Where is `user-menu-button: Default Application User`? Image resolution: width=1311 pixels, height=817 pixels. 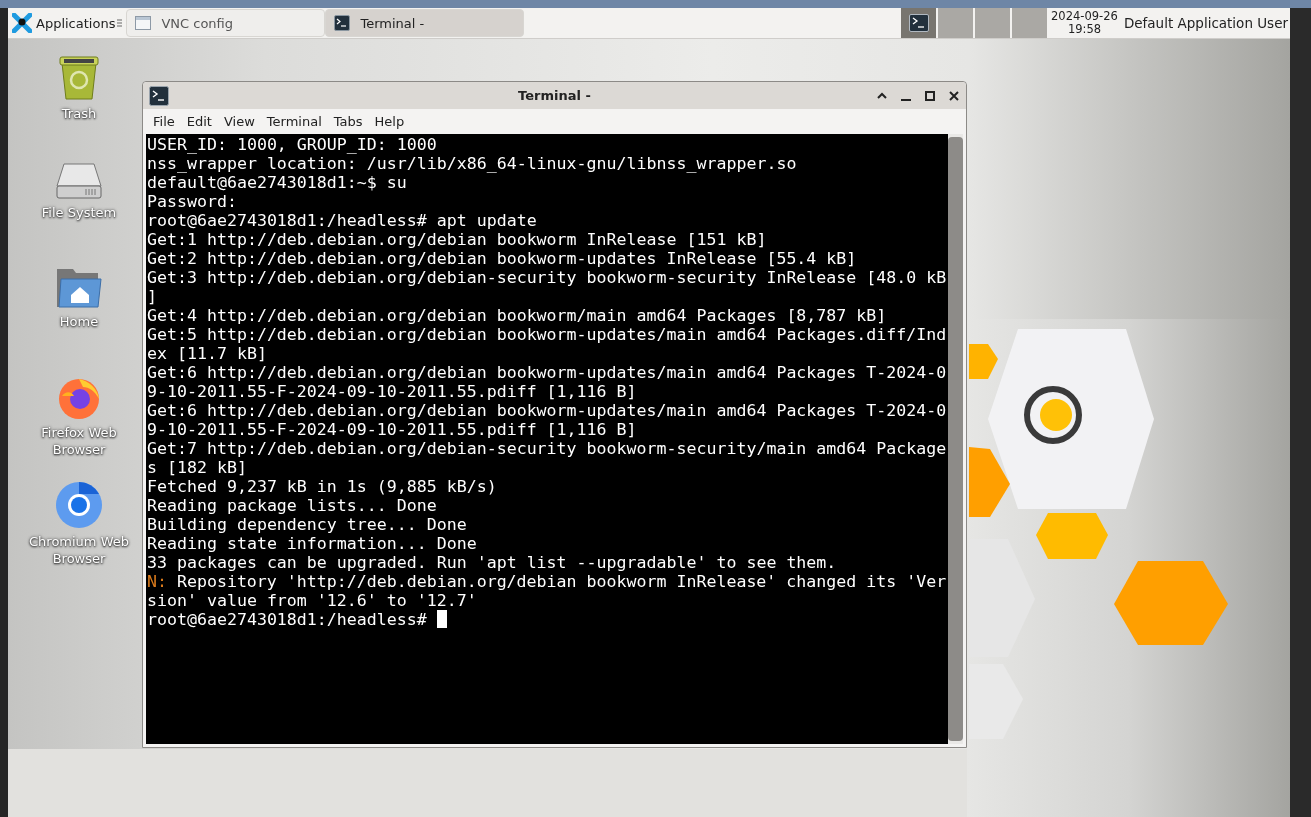
user-menu-button: Default Application User is located at coordinates (1205, 23).